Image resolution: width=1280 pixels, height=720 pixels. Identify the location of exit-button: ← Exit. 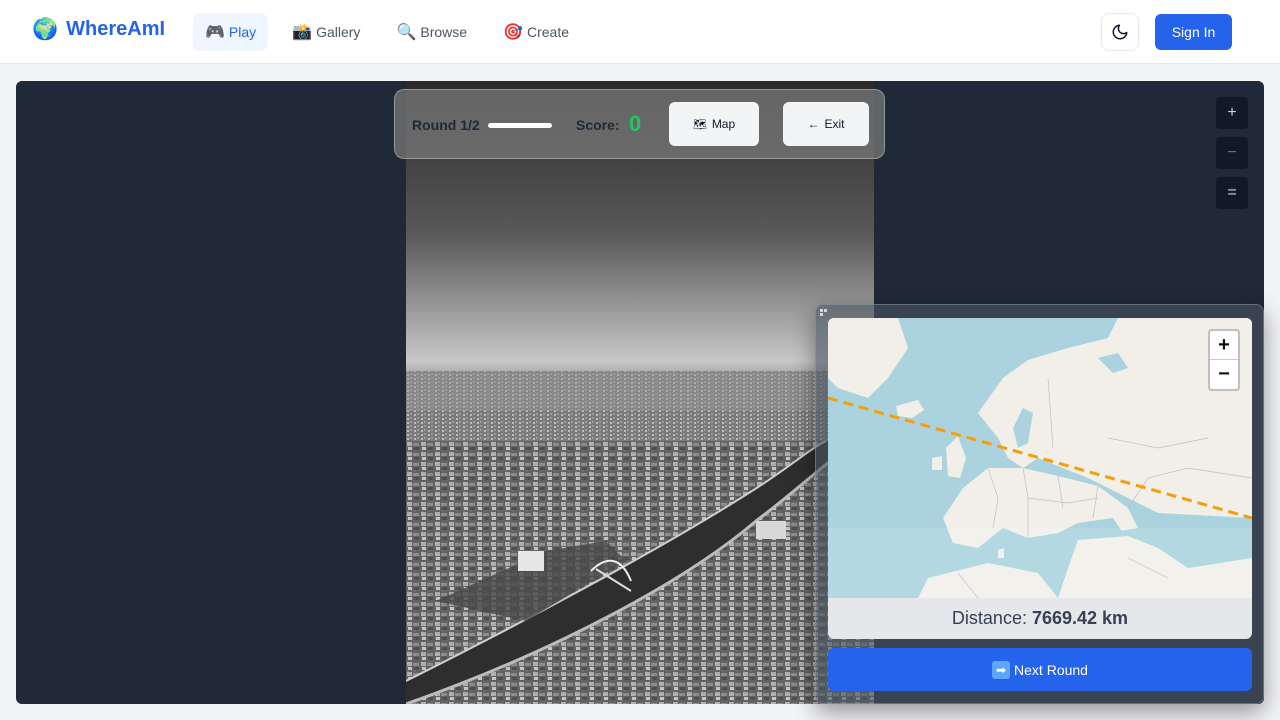
(826, 124).